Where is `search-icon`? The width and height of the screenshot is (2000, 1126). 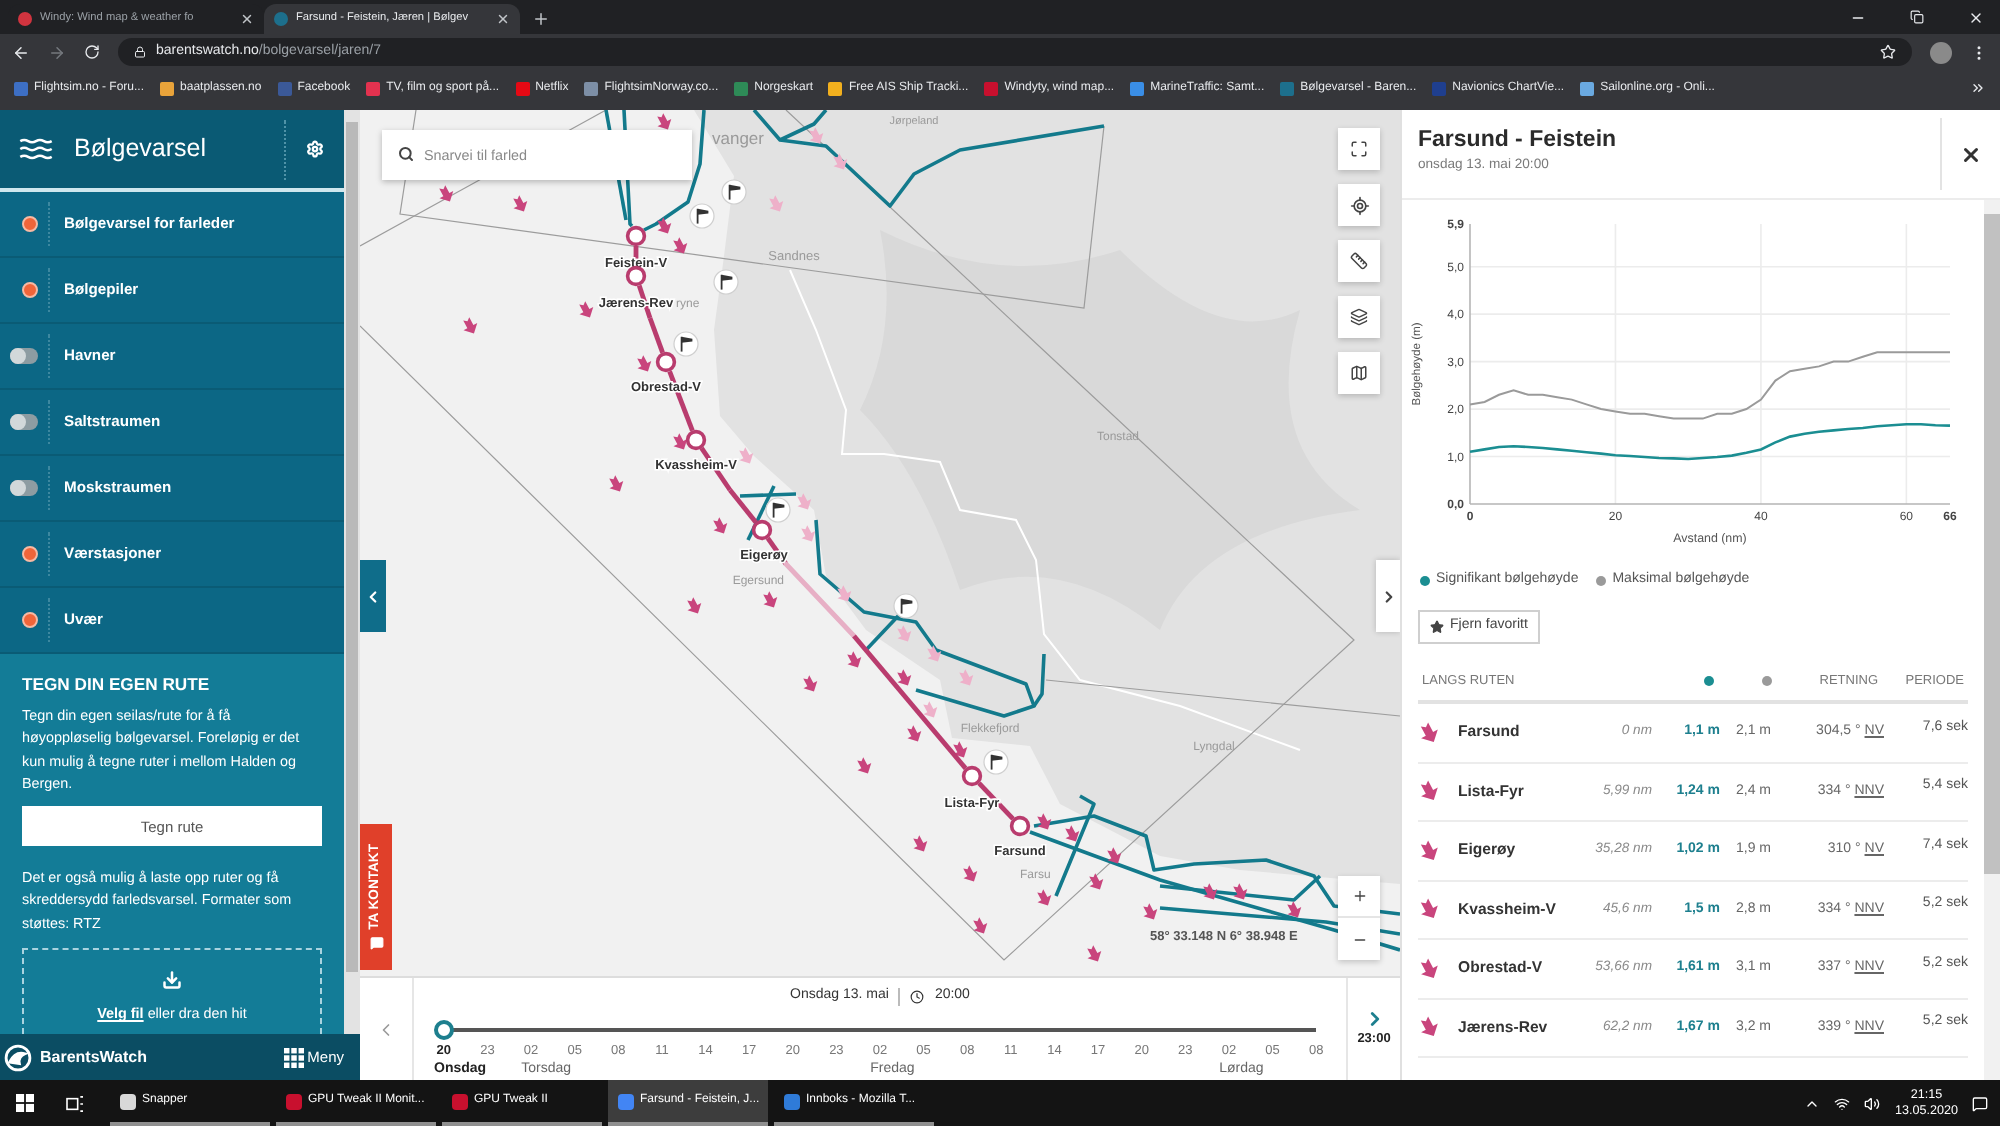
search-icon is located at coordinates (406, 153).